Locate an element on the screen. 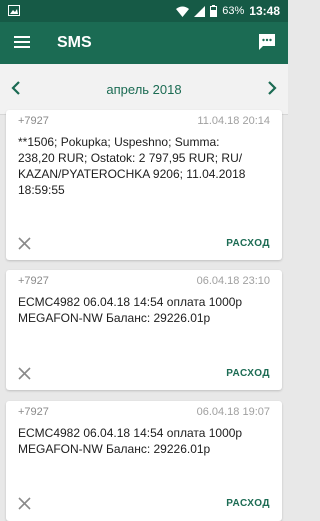 This screenshot has width=320, height=521. app-bar: SMS is located at coordinates (144, 43).